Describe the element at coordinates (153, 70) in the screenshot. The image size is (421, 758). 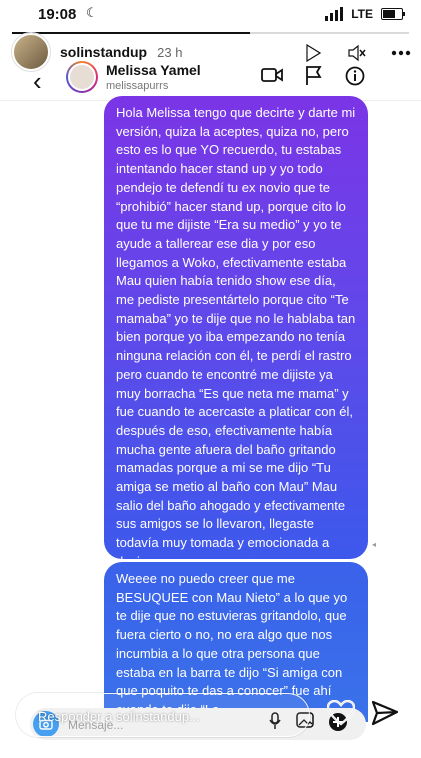
I see `dm-contact-name: Melissa Yamel` at that location.